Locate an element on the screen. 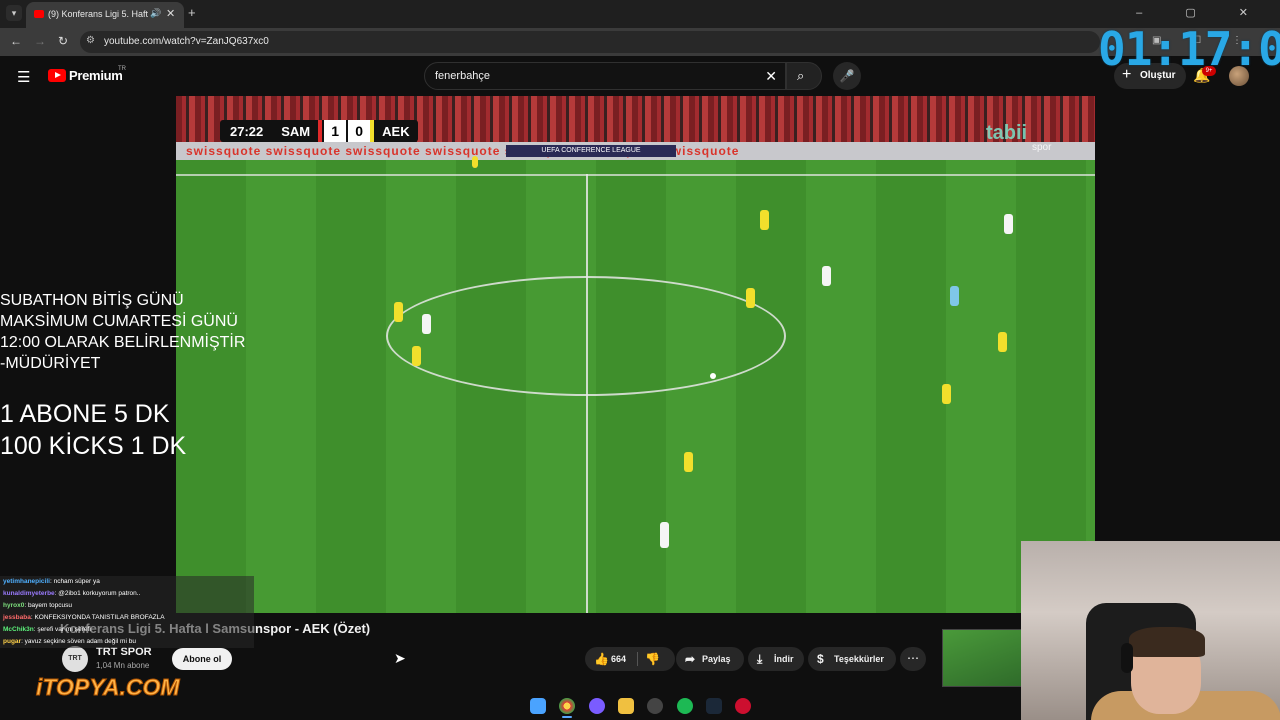  subathon-rates: 1 ABONE 5 DK 100 KİCKS 1 DK is located at coordinates (93, 430).